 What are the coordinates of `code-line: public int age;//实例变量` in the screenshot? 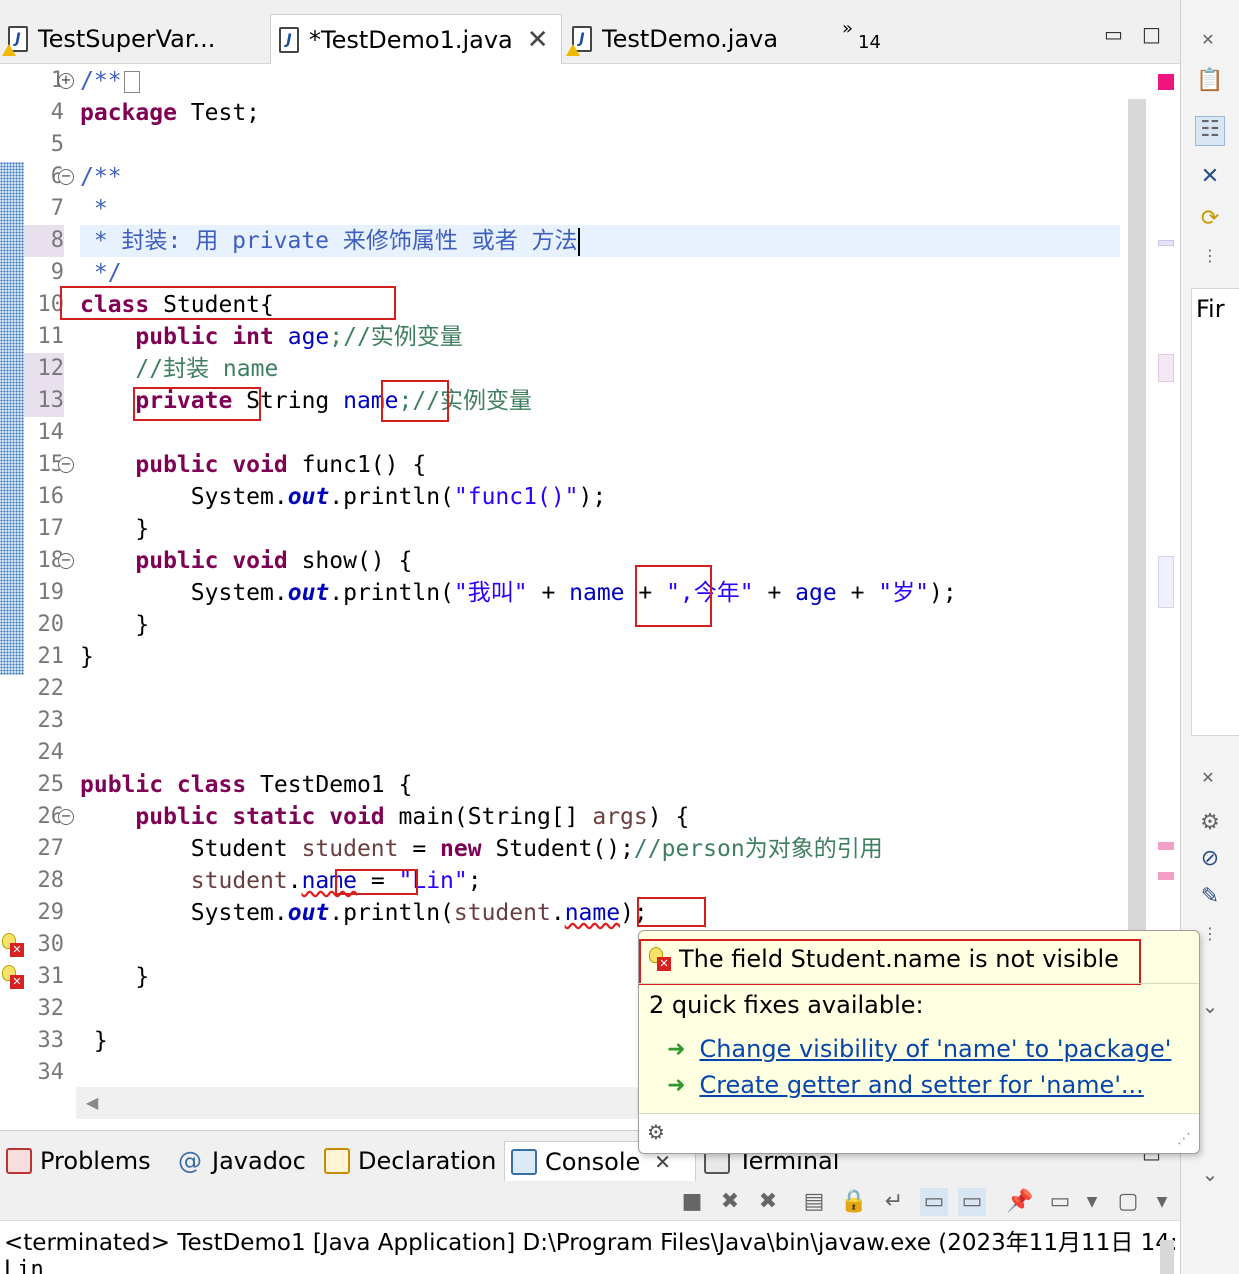 It's located at (271, 337).